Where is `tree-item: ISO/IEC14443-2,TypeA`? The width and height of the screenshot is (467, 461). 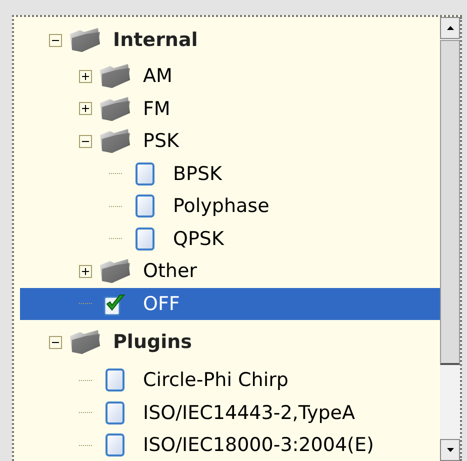
tree-item: ISO/IEC14443-2,TypeA is located at coordinates (249, 413).